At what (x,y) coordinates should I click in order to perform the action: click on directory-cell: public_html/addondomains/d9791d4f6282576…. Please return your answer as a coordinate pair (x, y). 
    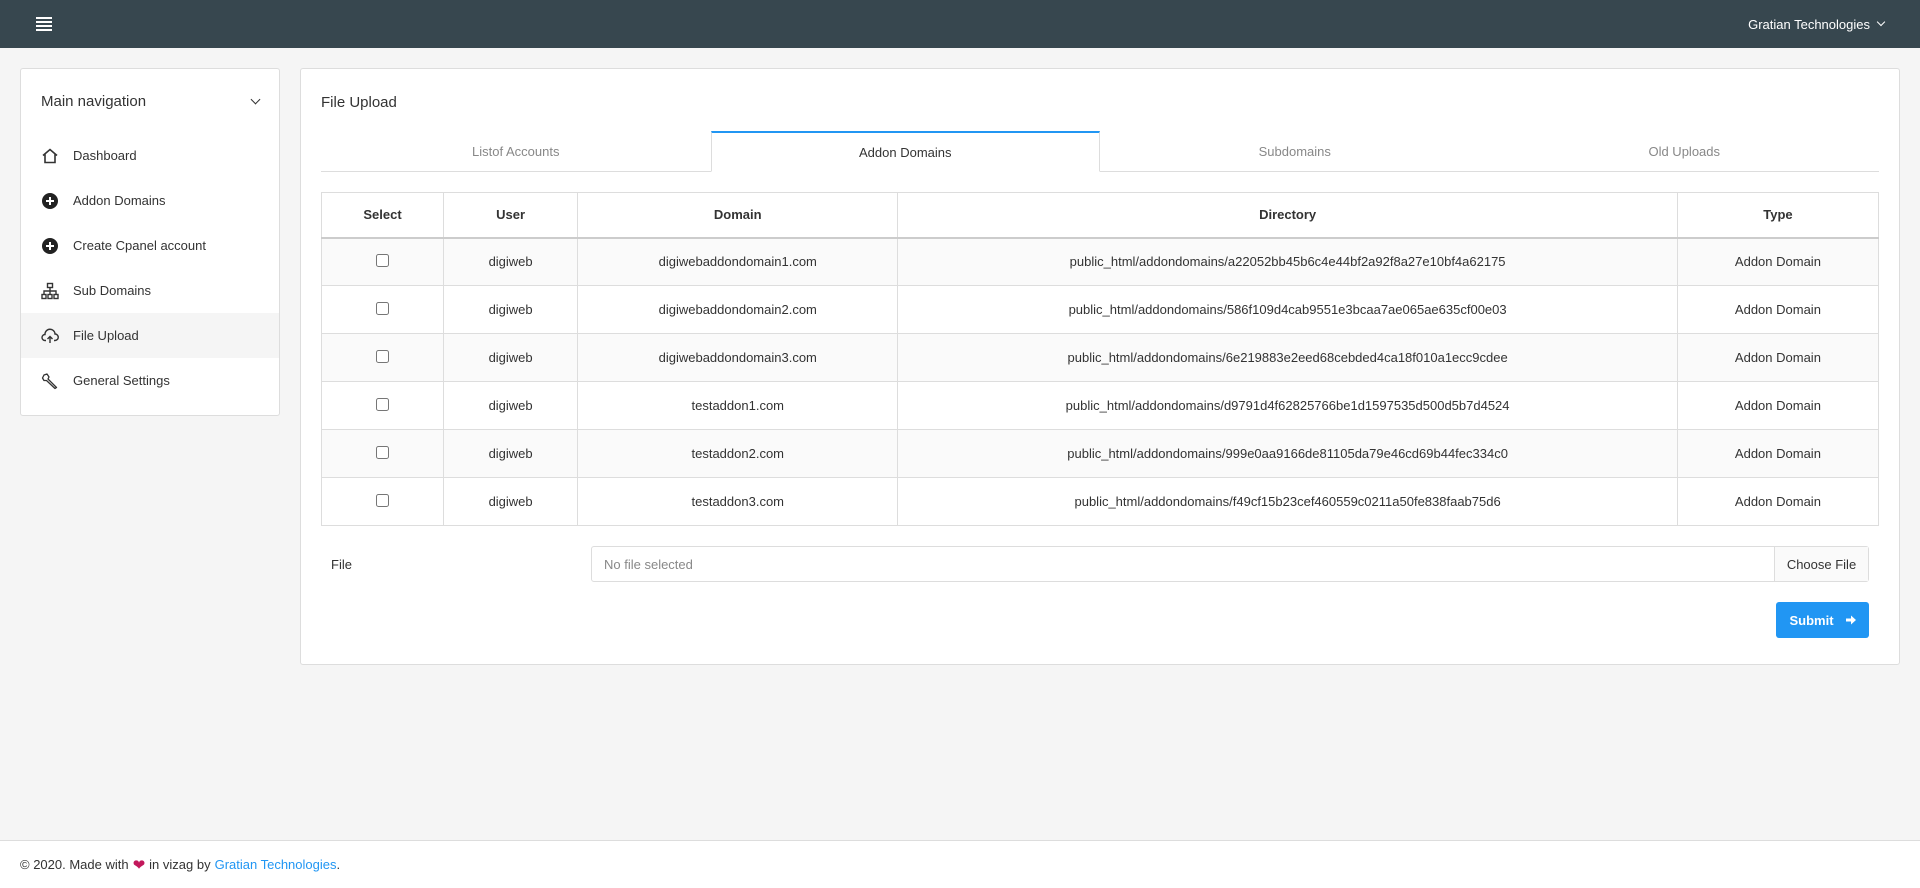
    Looking at the image, I should click on (1287, 405).